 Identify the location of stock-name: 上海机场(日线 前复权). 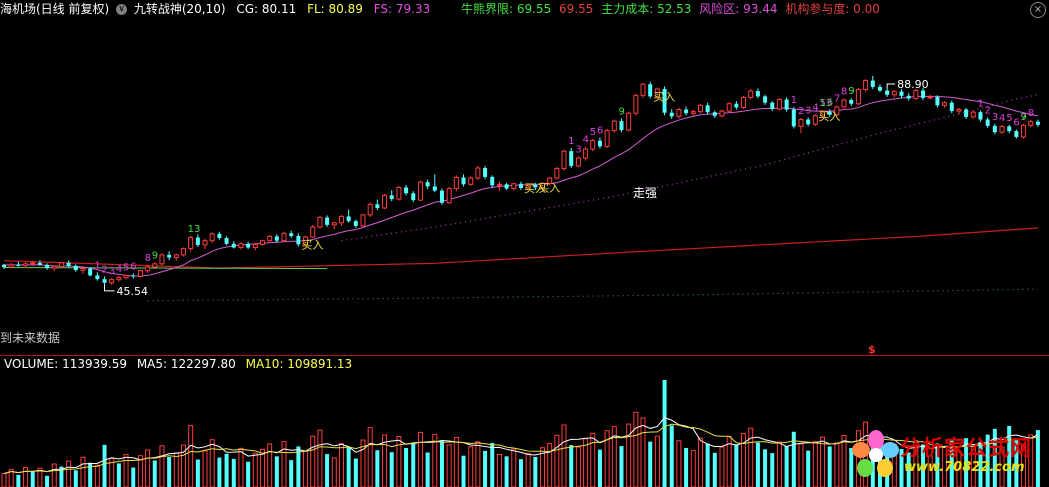
(54, 9).